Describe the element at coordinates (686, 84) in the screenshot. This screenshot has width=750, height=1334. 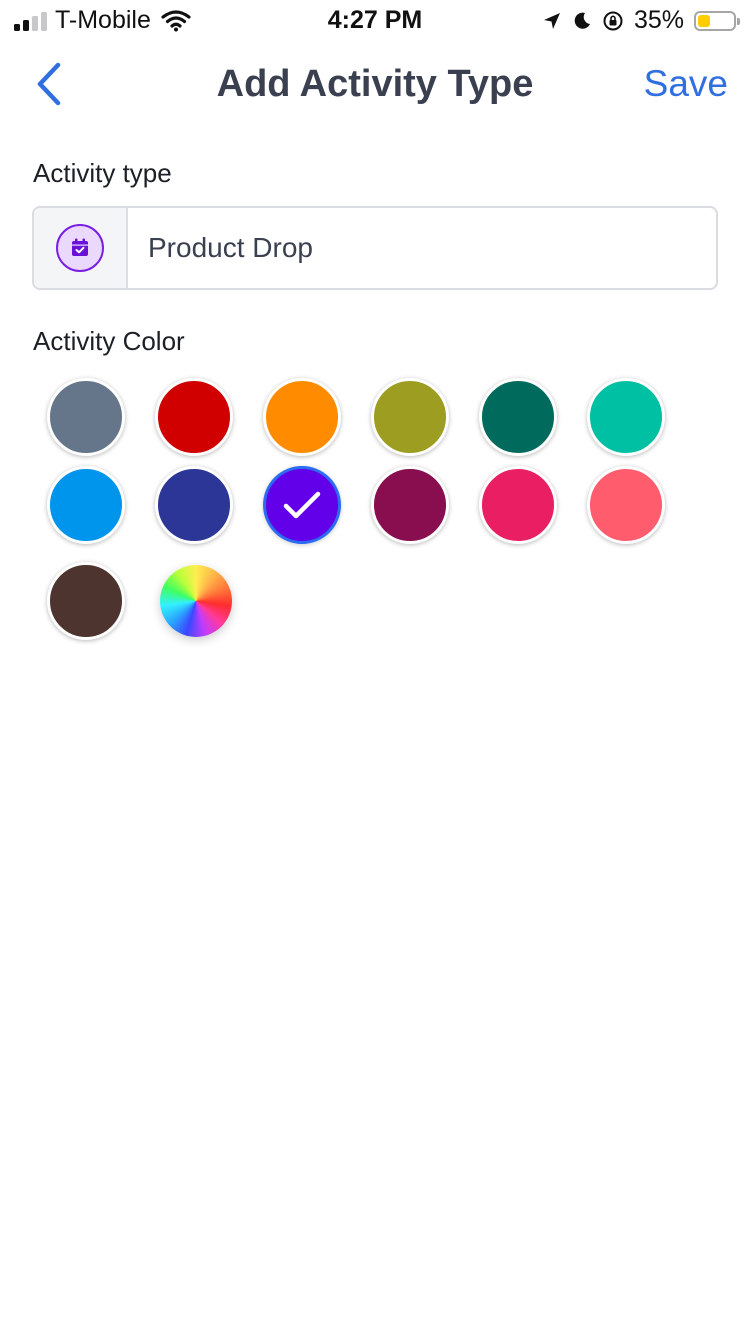
I see `save-button: Save` at that location.